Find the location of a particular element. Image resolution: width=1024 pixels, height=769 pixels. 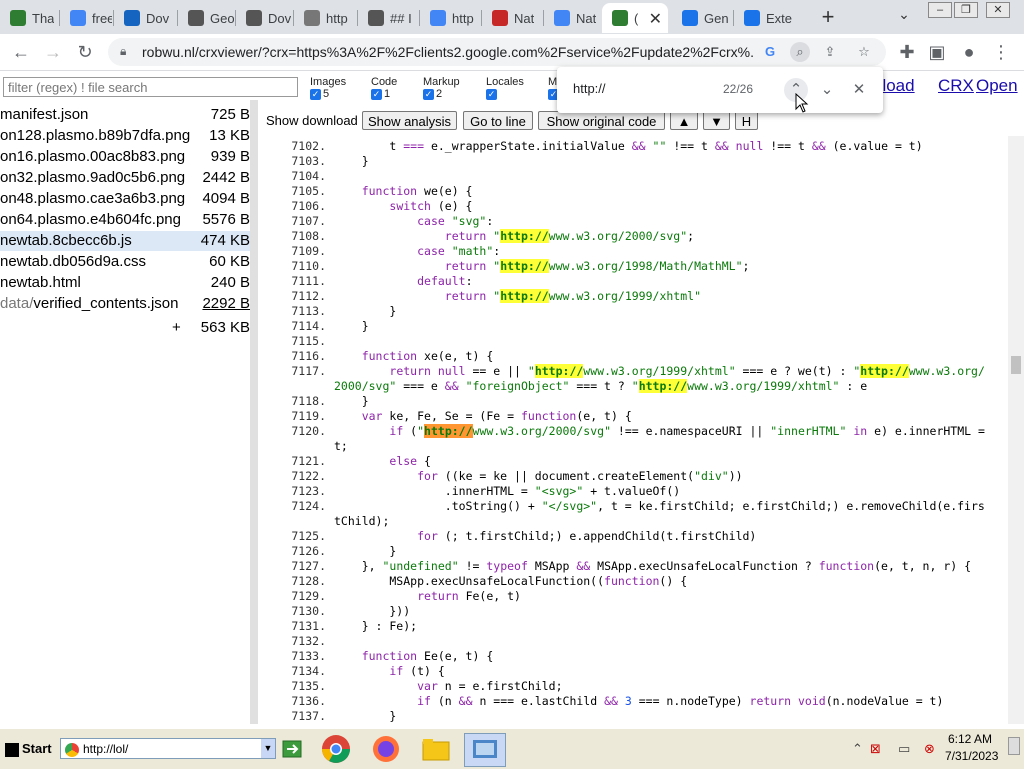

start-button: Start is located at coordinates (27, 749).